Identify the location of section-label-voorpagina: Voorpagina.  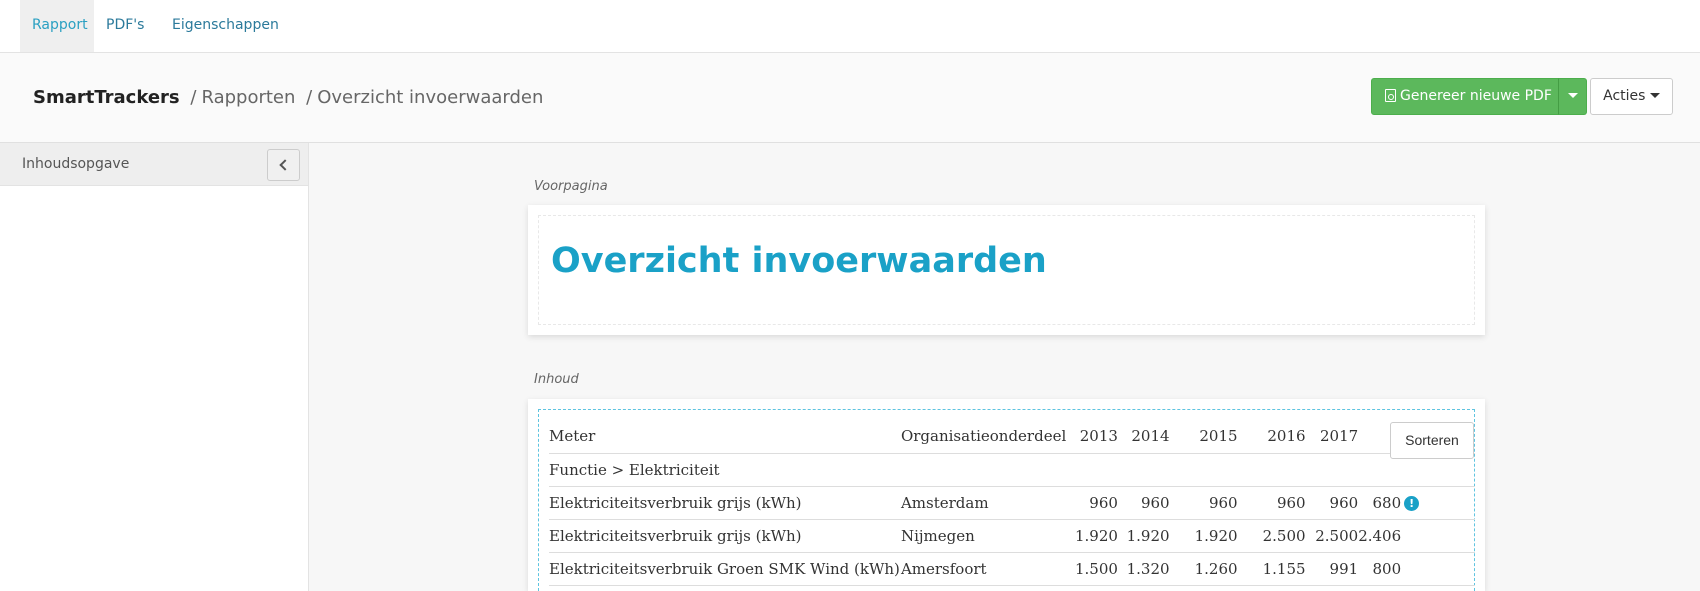
(571, 186).